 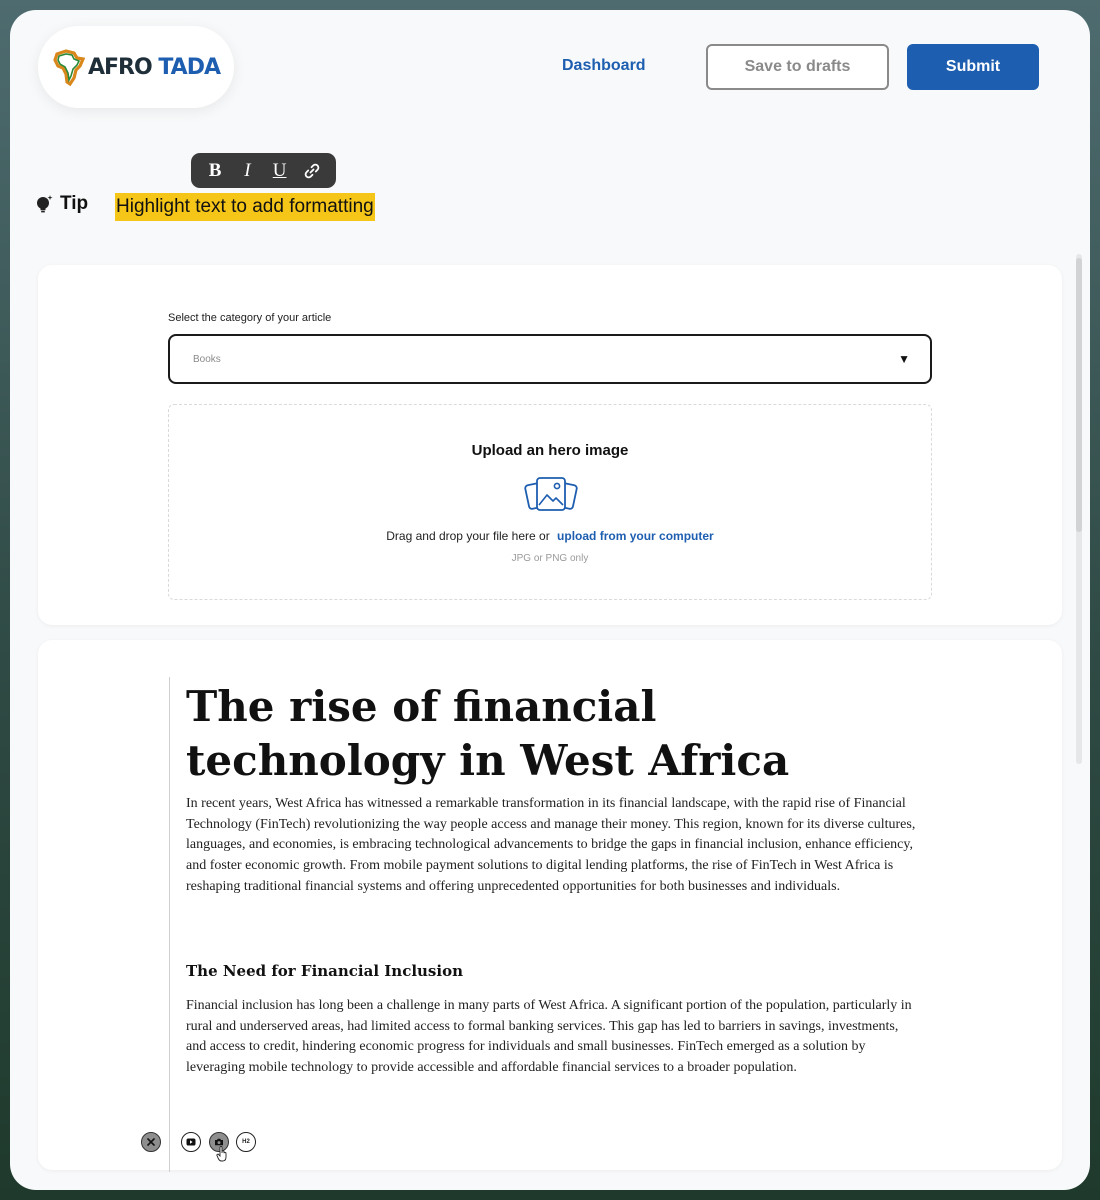 I want to click on editor-left-rule, so click(x=169, y=924).